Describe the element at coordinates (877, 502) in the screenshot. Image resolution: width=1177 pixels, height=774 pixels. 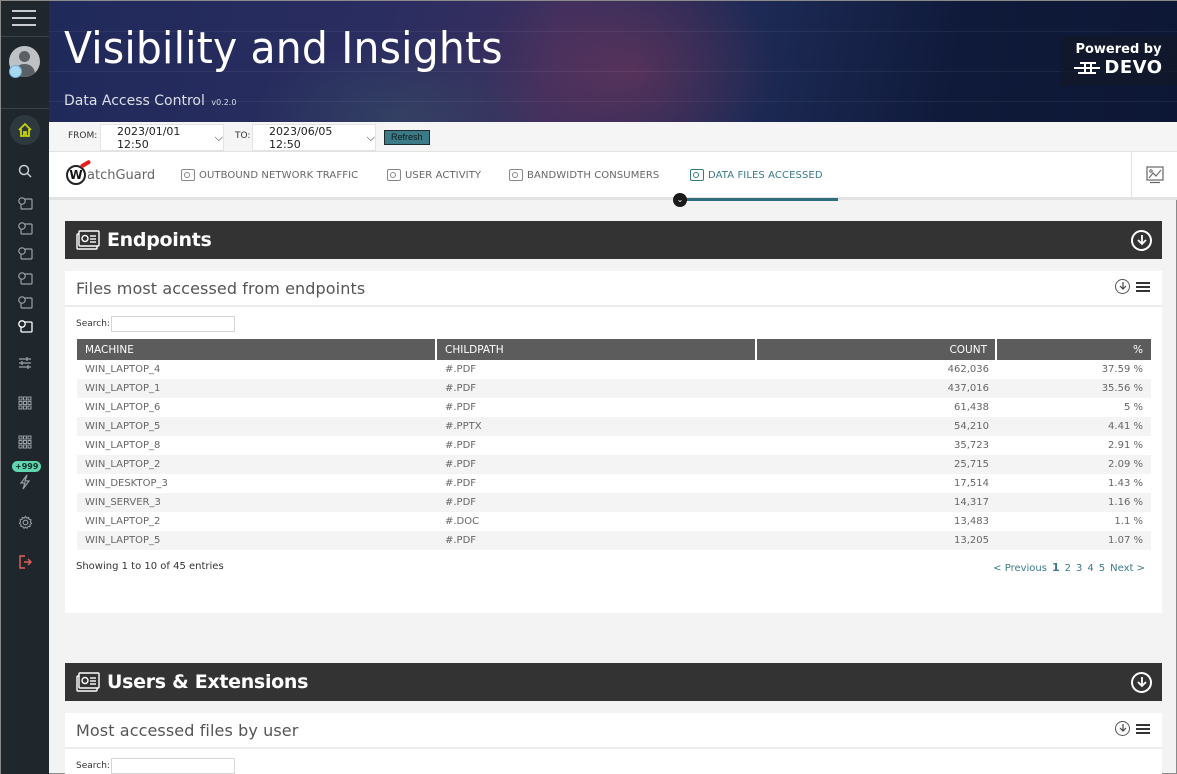
I see `cell-count: 14,317` at that location.